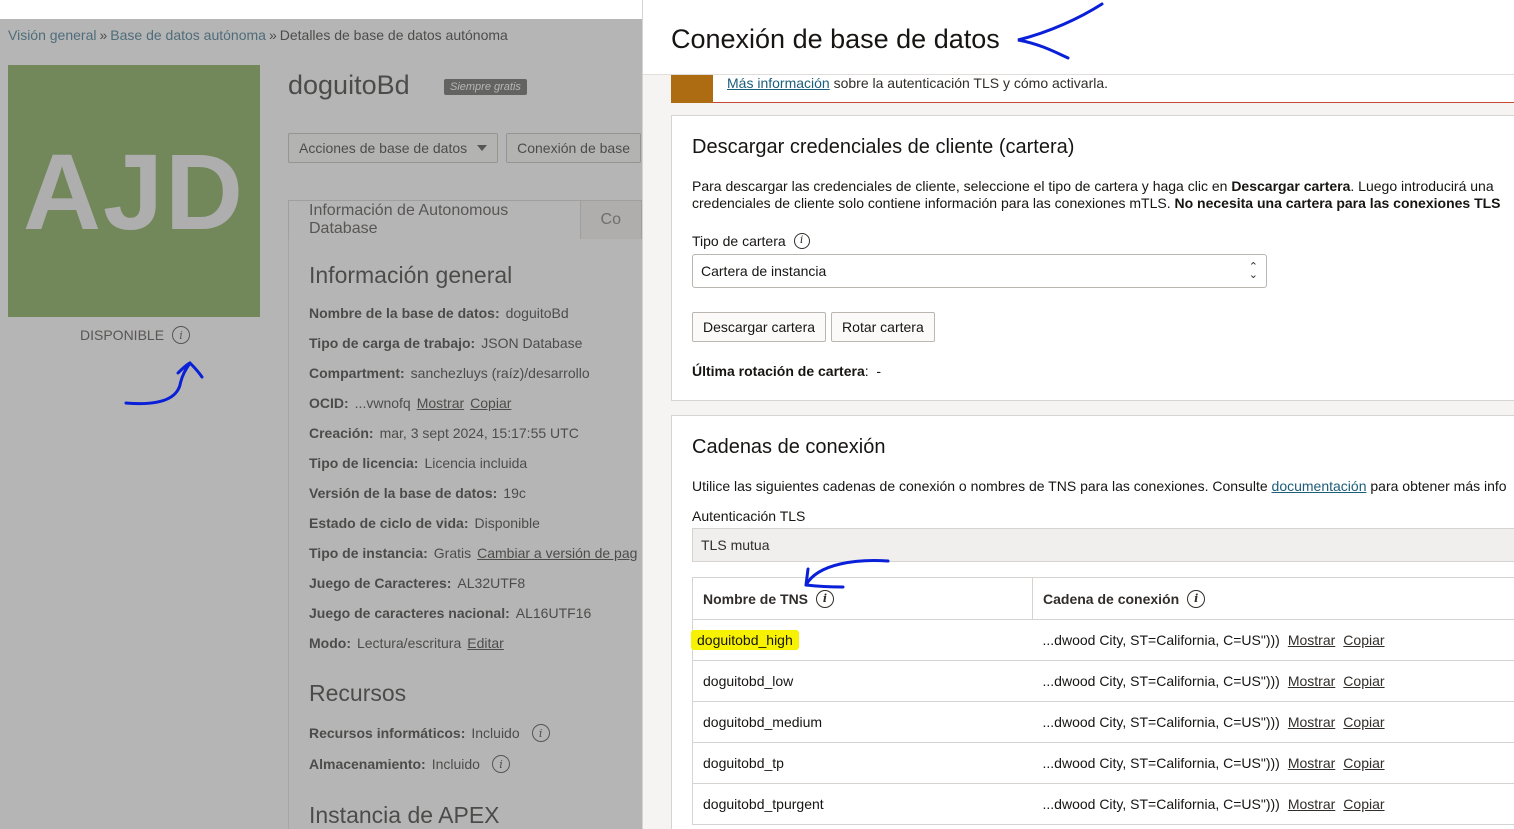 This screenshot has height=829, width=1514. Describe the element at coordinates (1319, 486) in the screenshot. I see `documentation-link: documentación` at that location.